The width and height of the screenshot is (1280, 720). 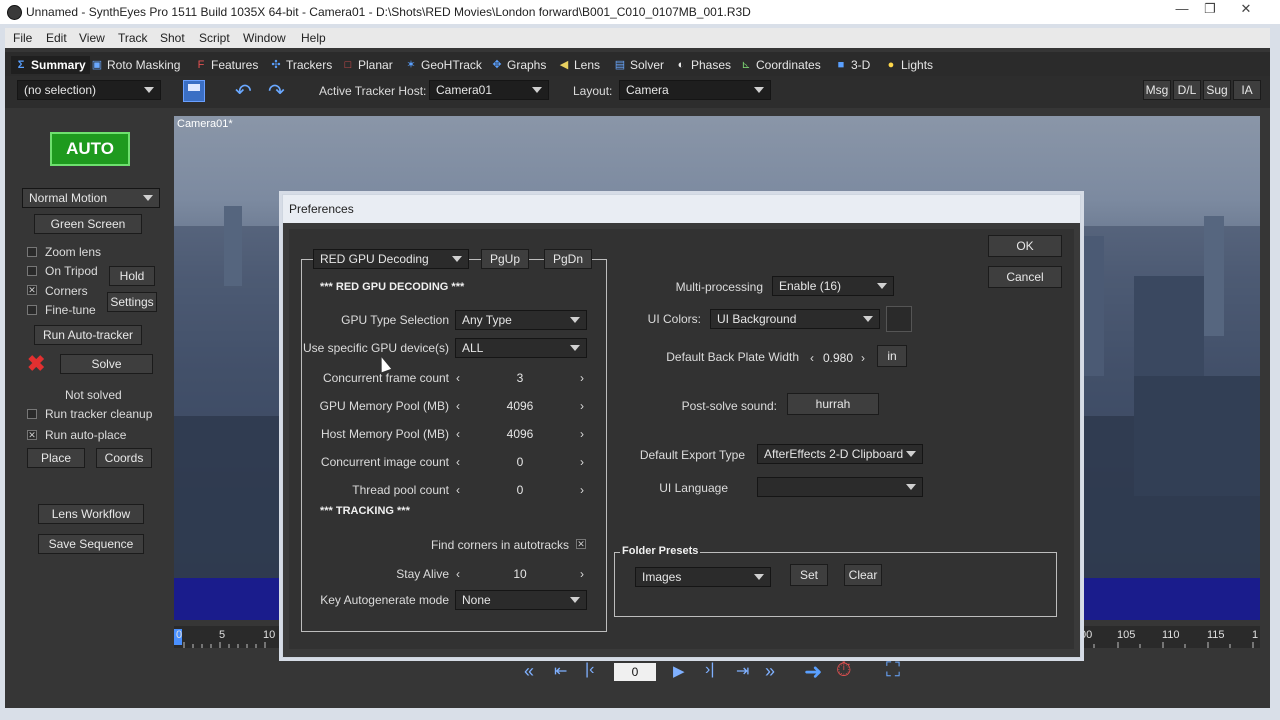 What do you see at coordinates (264, 38) in the screenshot?
I see `menu-window: Window` at bounding box center [264, 38].